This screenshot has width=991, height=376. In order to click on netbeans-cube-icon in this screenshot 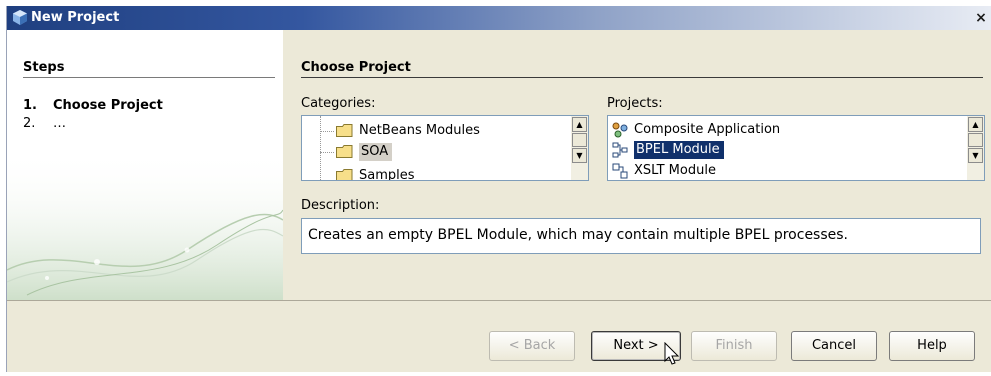, I will do `click(20, 17)`.